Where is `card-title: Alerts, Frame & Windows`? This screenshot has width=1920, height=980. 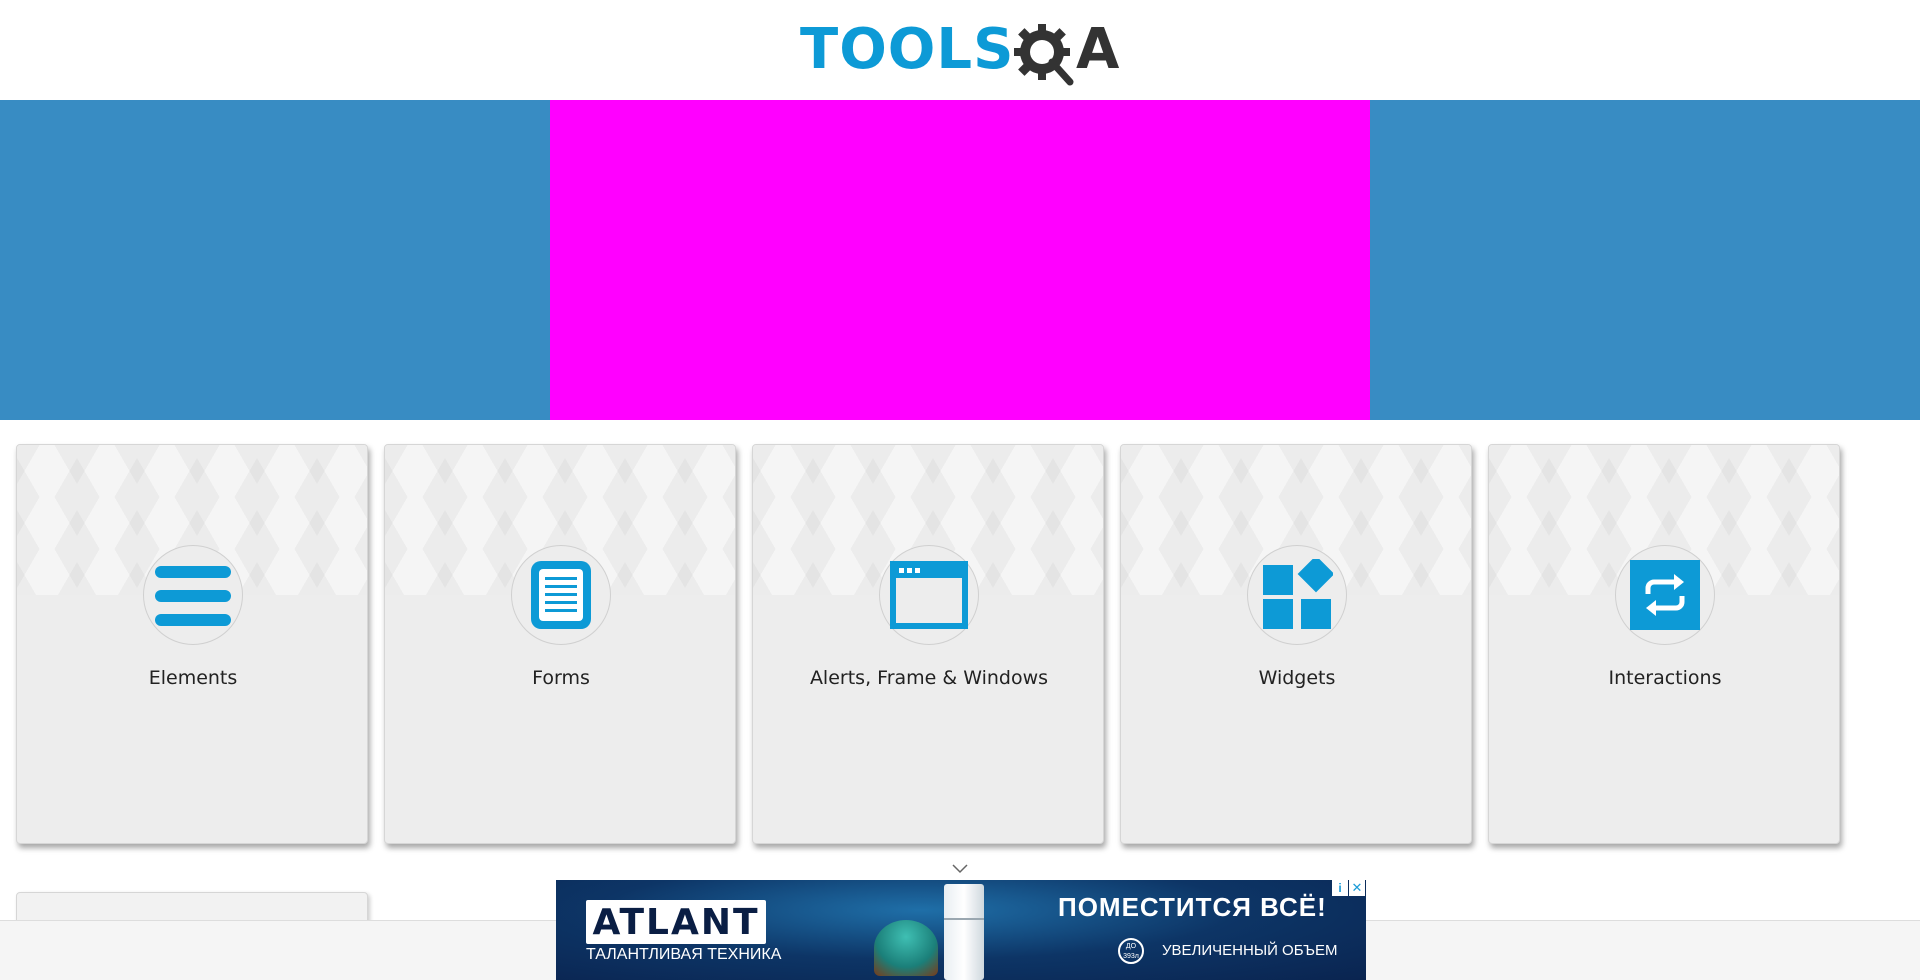
card-title: Alerts, Frame & Windows is located at coordinates (929, 678).